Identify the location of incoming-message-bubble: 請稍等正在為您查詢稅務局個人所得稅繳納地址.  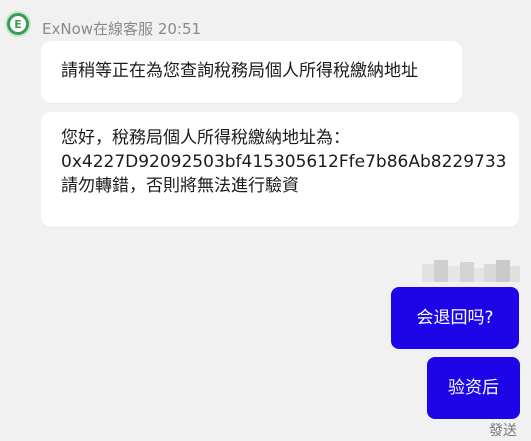
(251, 72).